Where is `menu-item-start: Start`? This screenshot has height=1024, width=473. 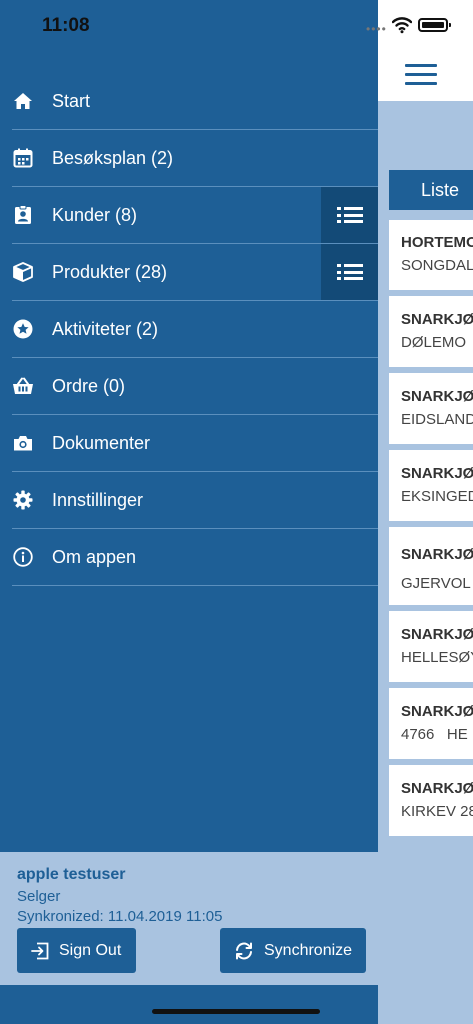 menu-item-start: Start is located at coordinates (195, 101).